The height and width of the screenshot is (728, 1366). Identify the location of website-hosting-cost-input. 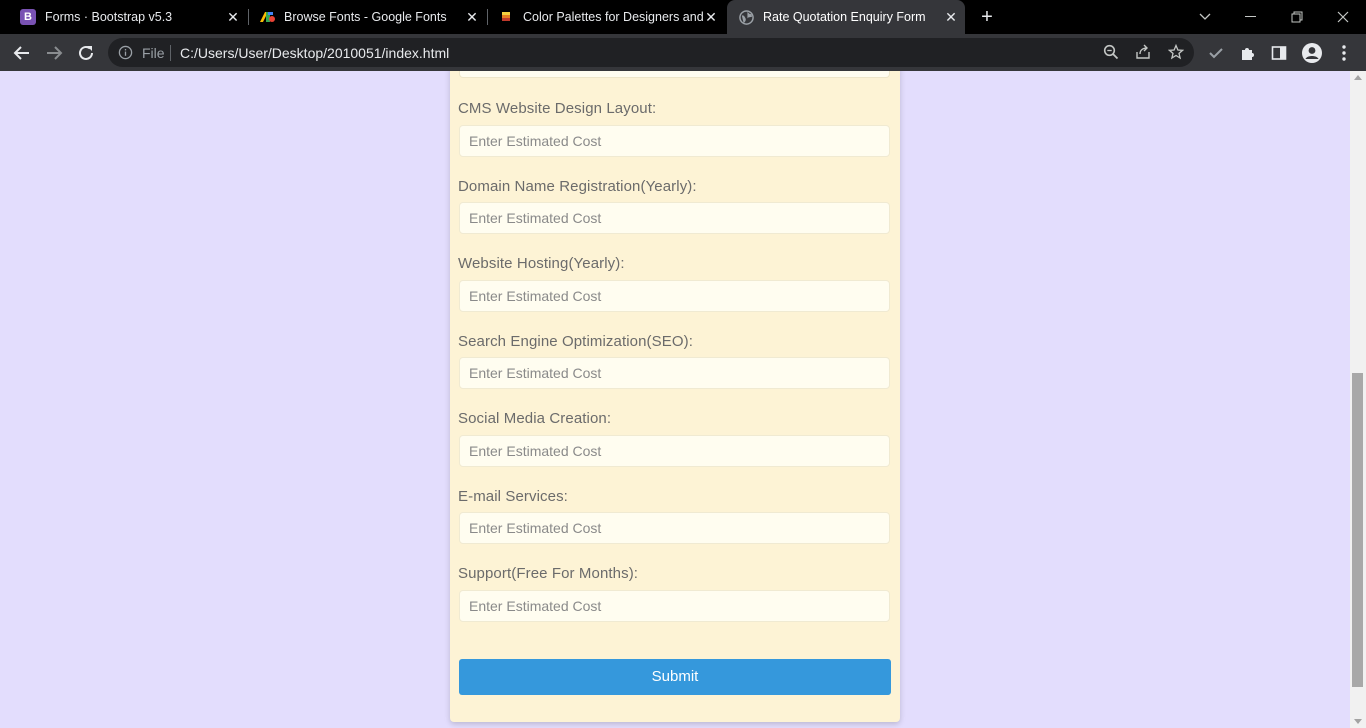
(674, 296).